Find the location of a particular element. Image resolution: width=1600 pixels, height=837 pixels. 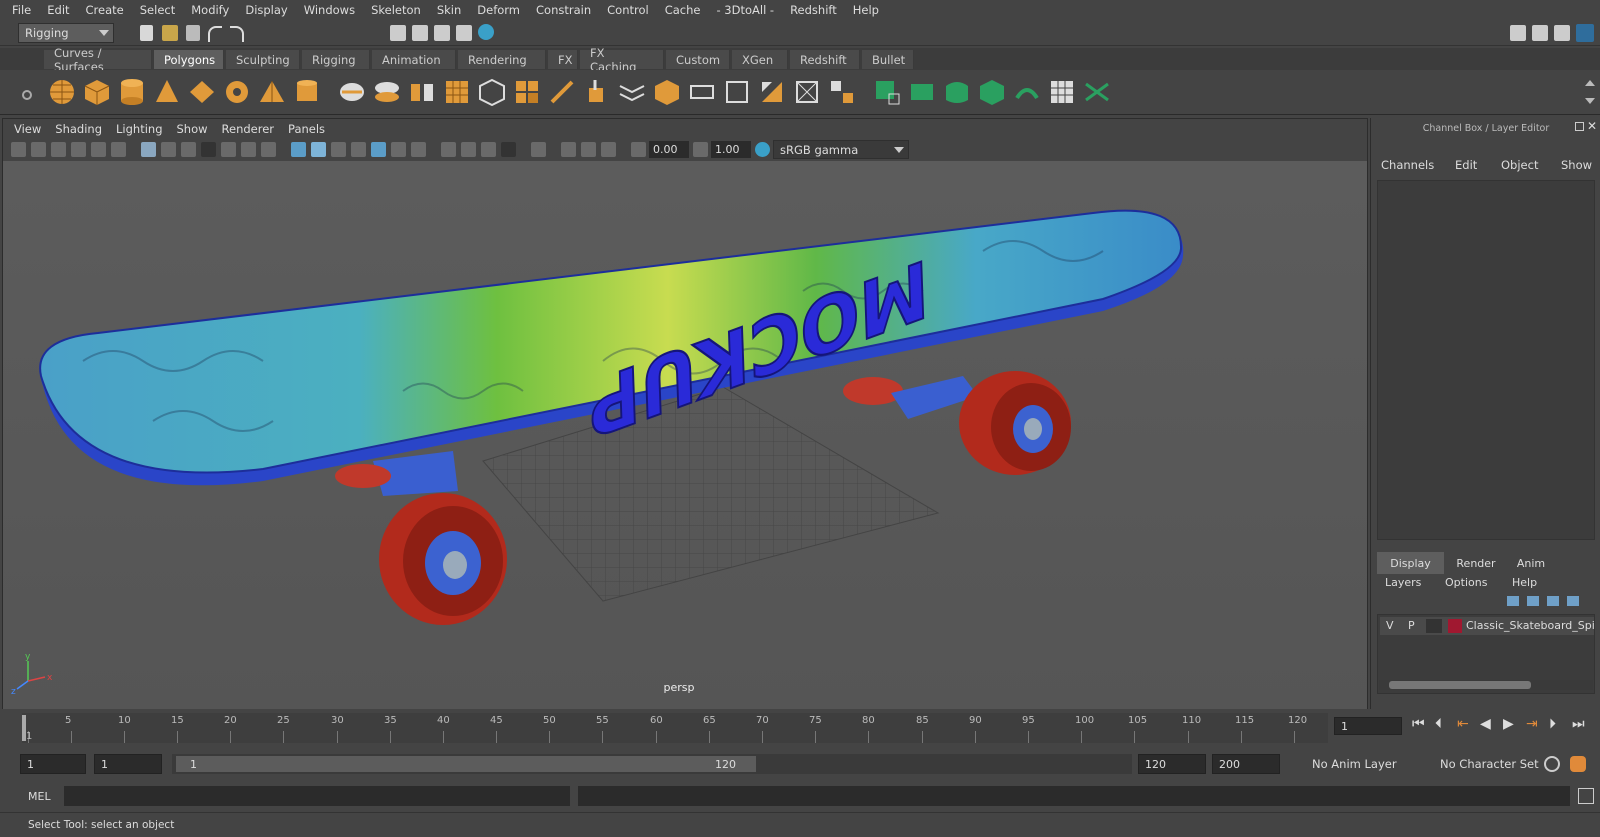

save-scene-icon is located at coordinates (193, 33).